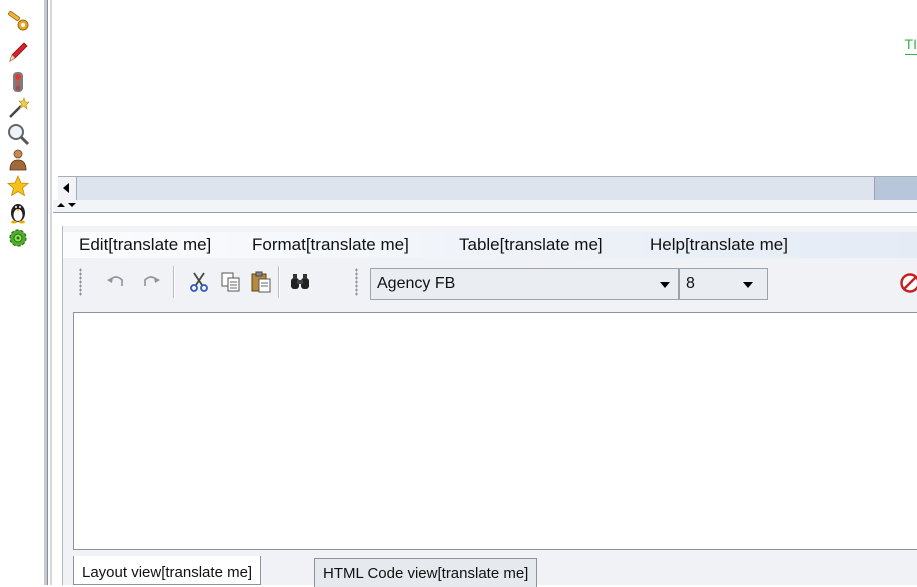 The width and height of the screenshot is (917, 587). Describe the element at coordinates (22, 292) in the screenshot. I see `left-toolbar` at that location.